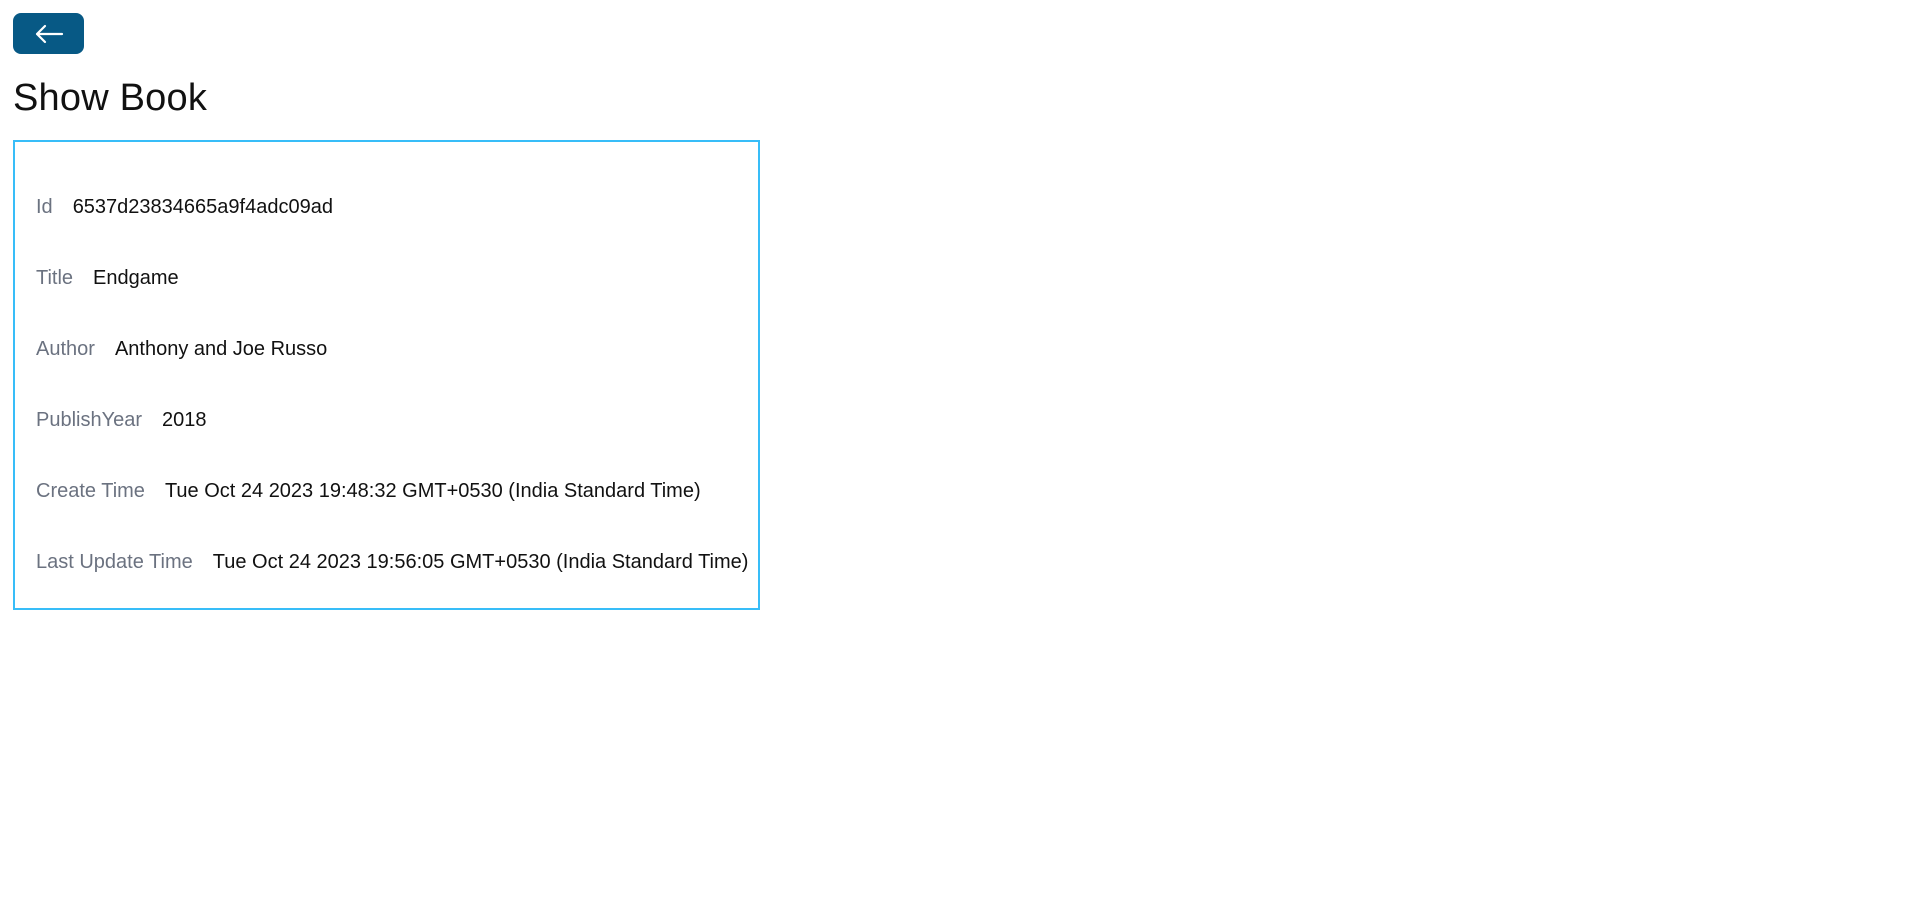 This screenshot has height=912, width=1905. I want to click on back-button, so click(48, 33).